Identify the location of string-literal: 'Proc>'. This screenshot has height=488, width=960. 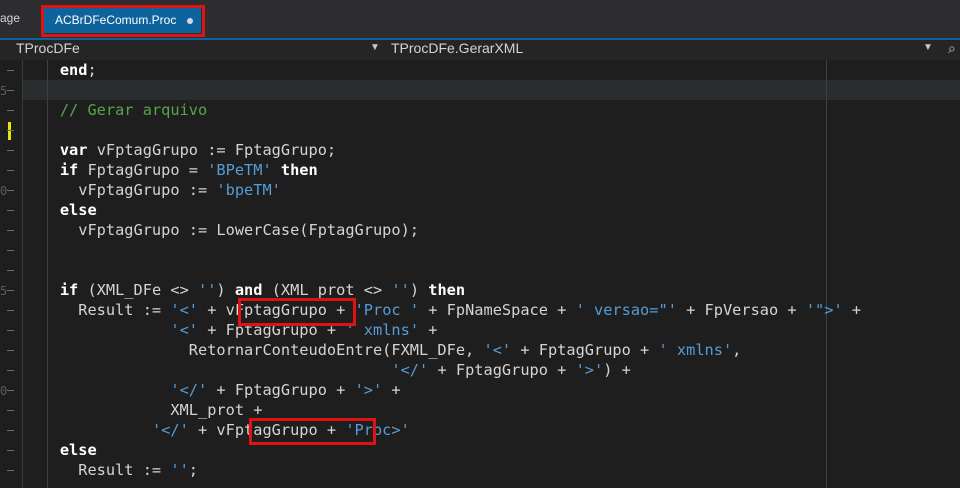
(377, 430).